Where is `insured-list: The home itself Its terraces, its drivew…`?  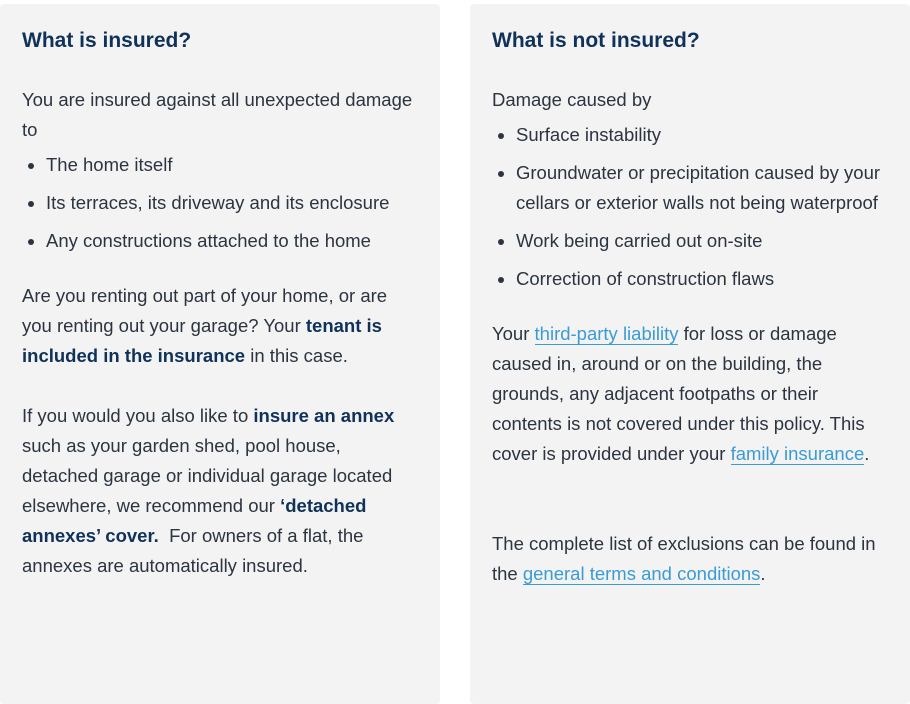 insured-list: The home itself Its terraces, its drivew… is located at coordinates (220, 203).